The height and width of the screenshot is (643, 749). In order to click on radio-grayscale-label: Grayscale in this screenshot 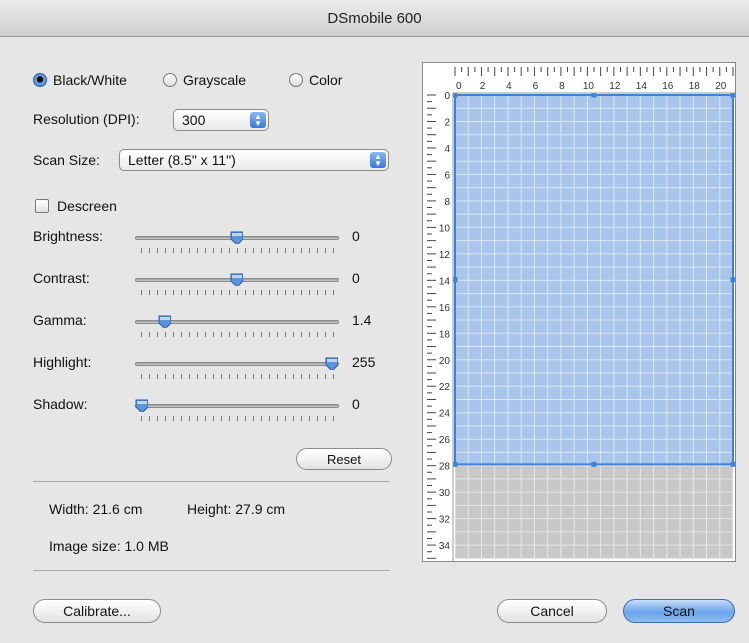, I will do `click(215, 80)`.